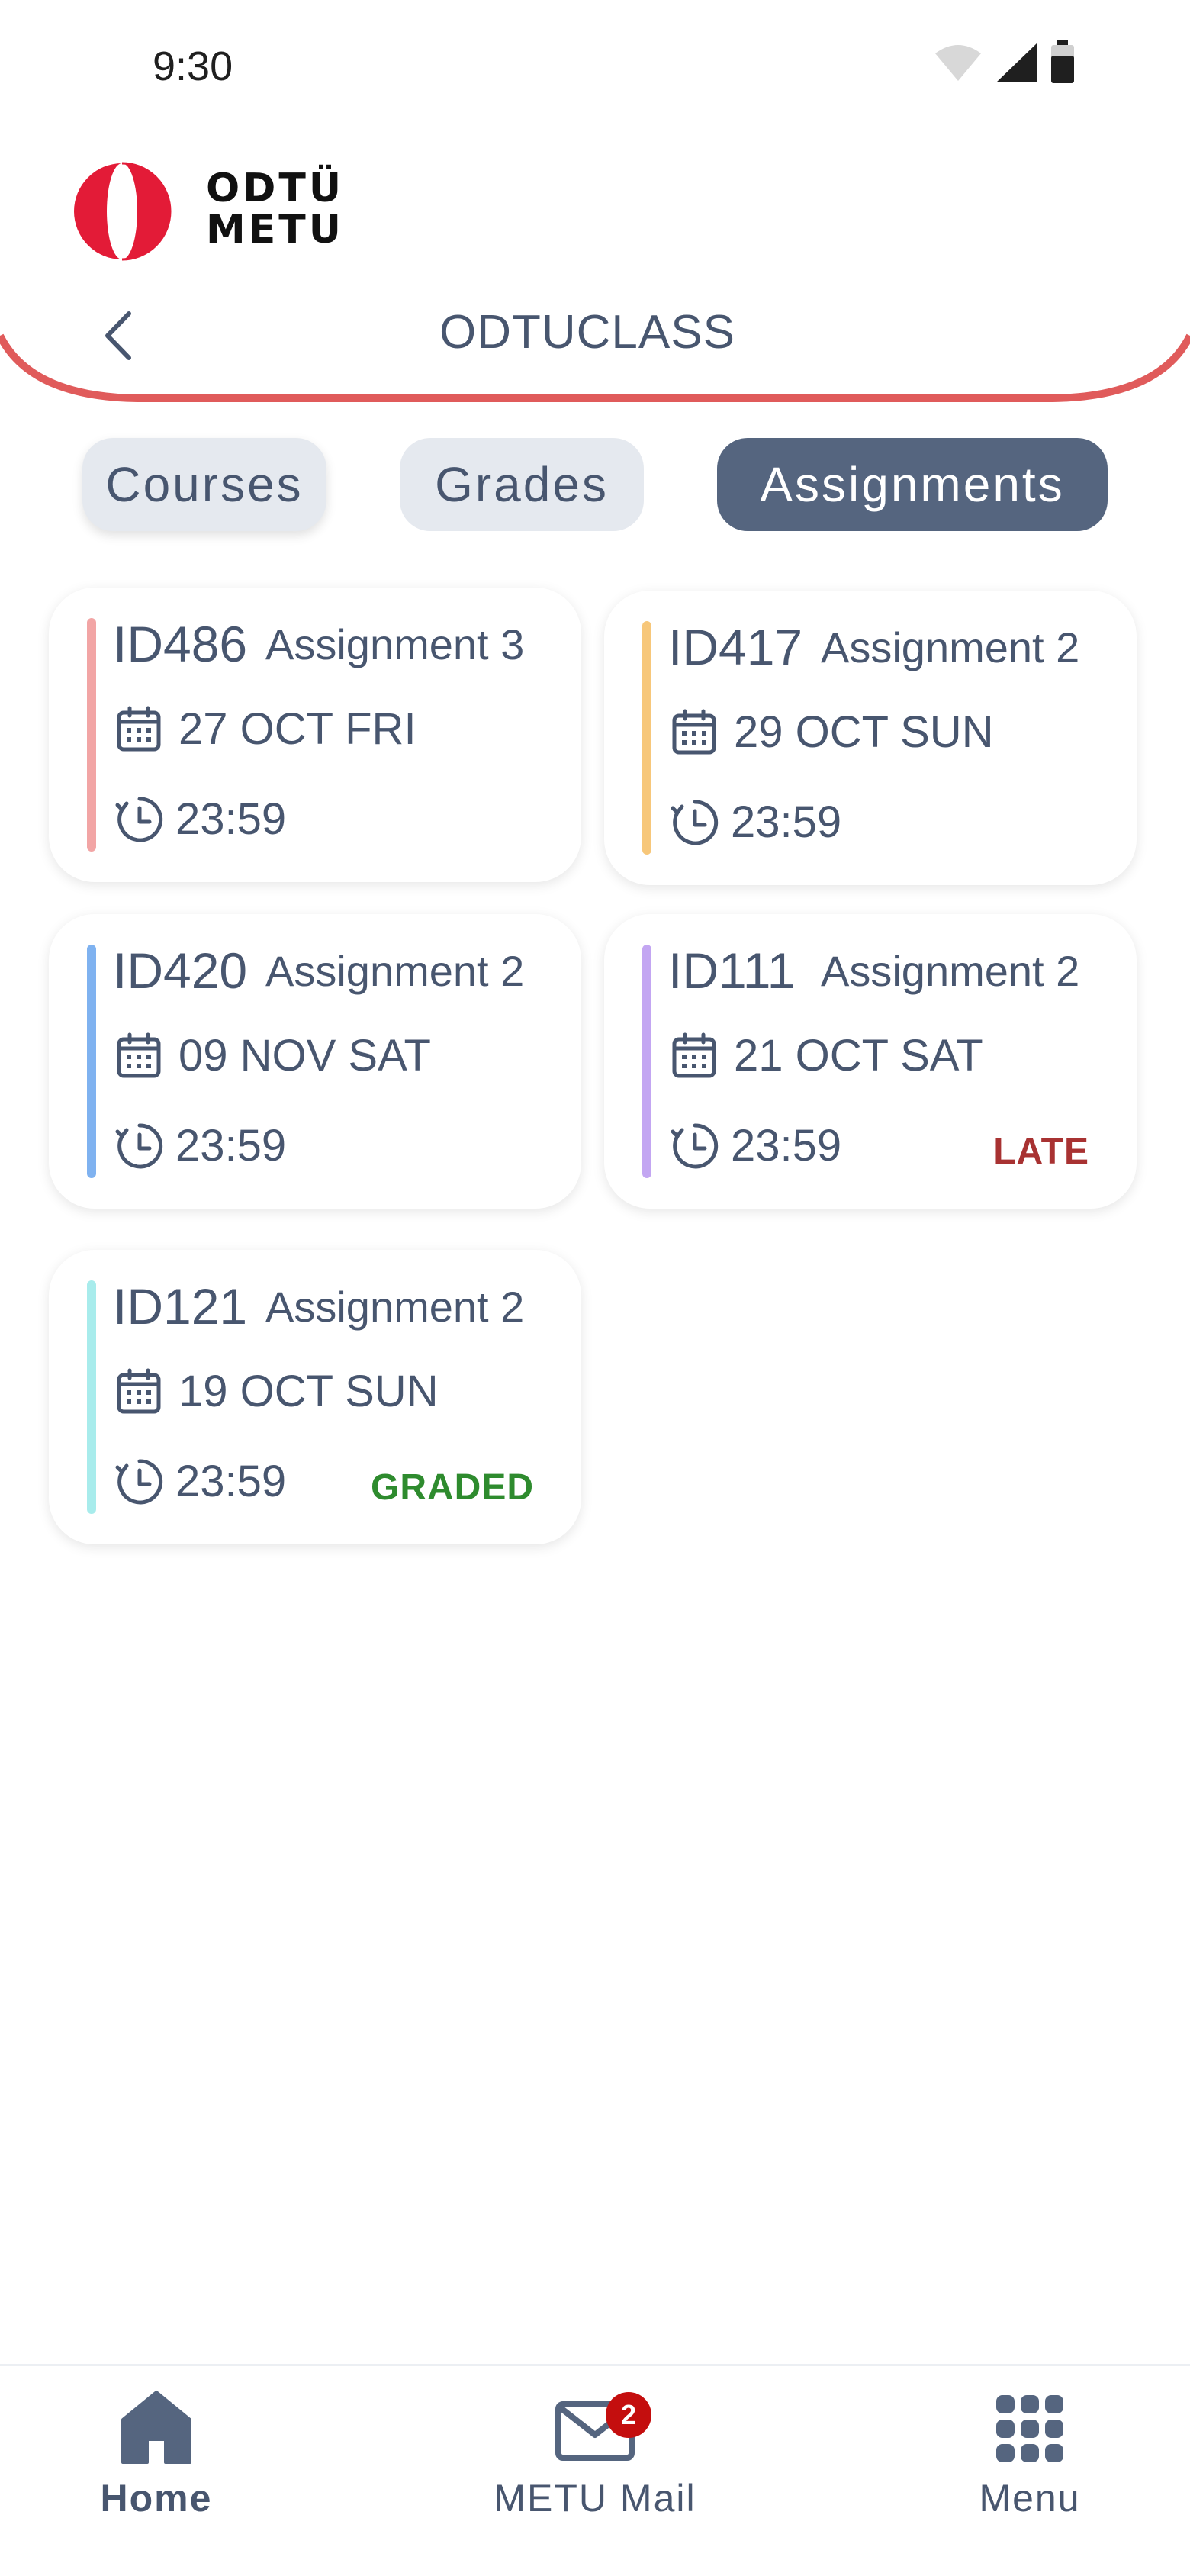  I want to click on logo-line-odtu: ODTÜ, so click(275, 188).